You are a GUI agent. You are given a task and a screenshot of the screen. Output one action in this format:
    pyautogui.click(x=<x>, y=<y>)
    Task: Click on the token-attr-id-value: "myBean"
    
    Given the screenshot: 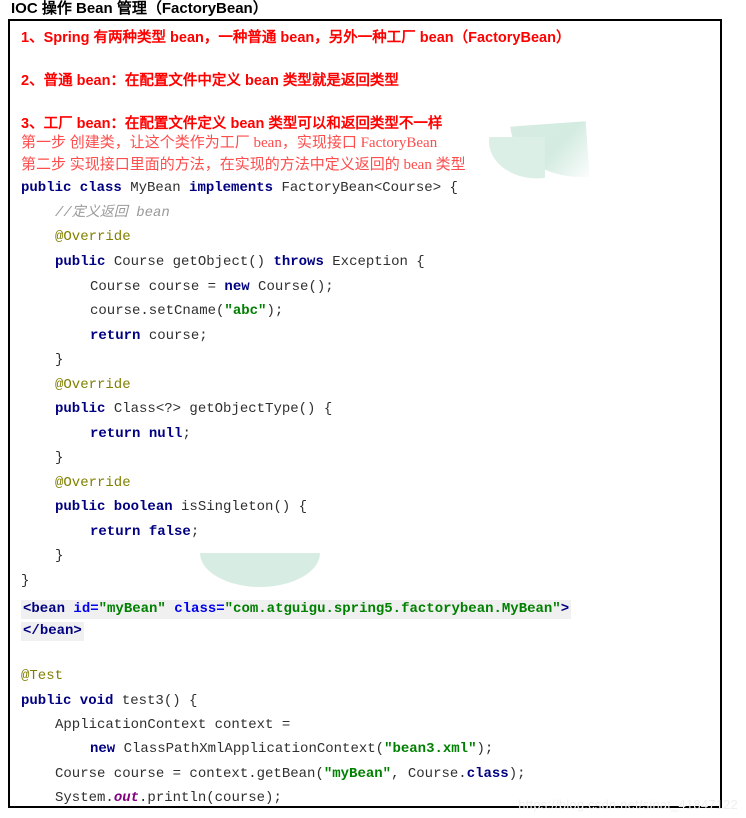 What is the action you would take?
    pyautogui.click(x=132, y=609)
    